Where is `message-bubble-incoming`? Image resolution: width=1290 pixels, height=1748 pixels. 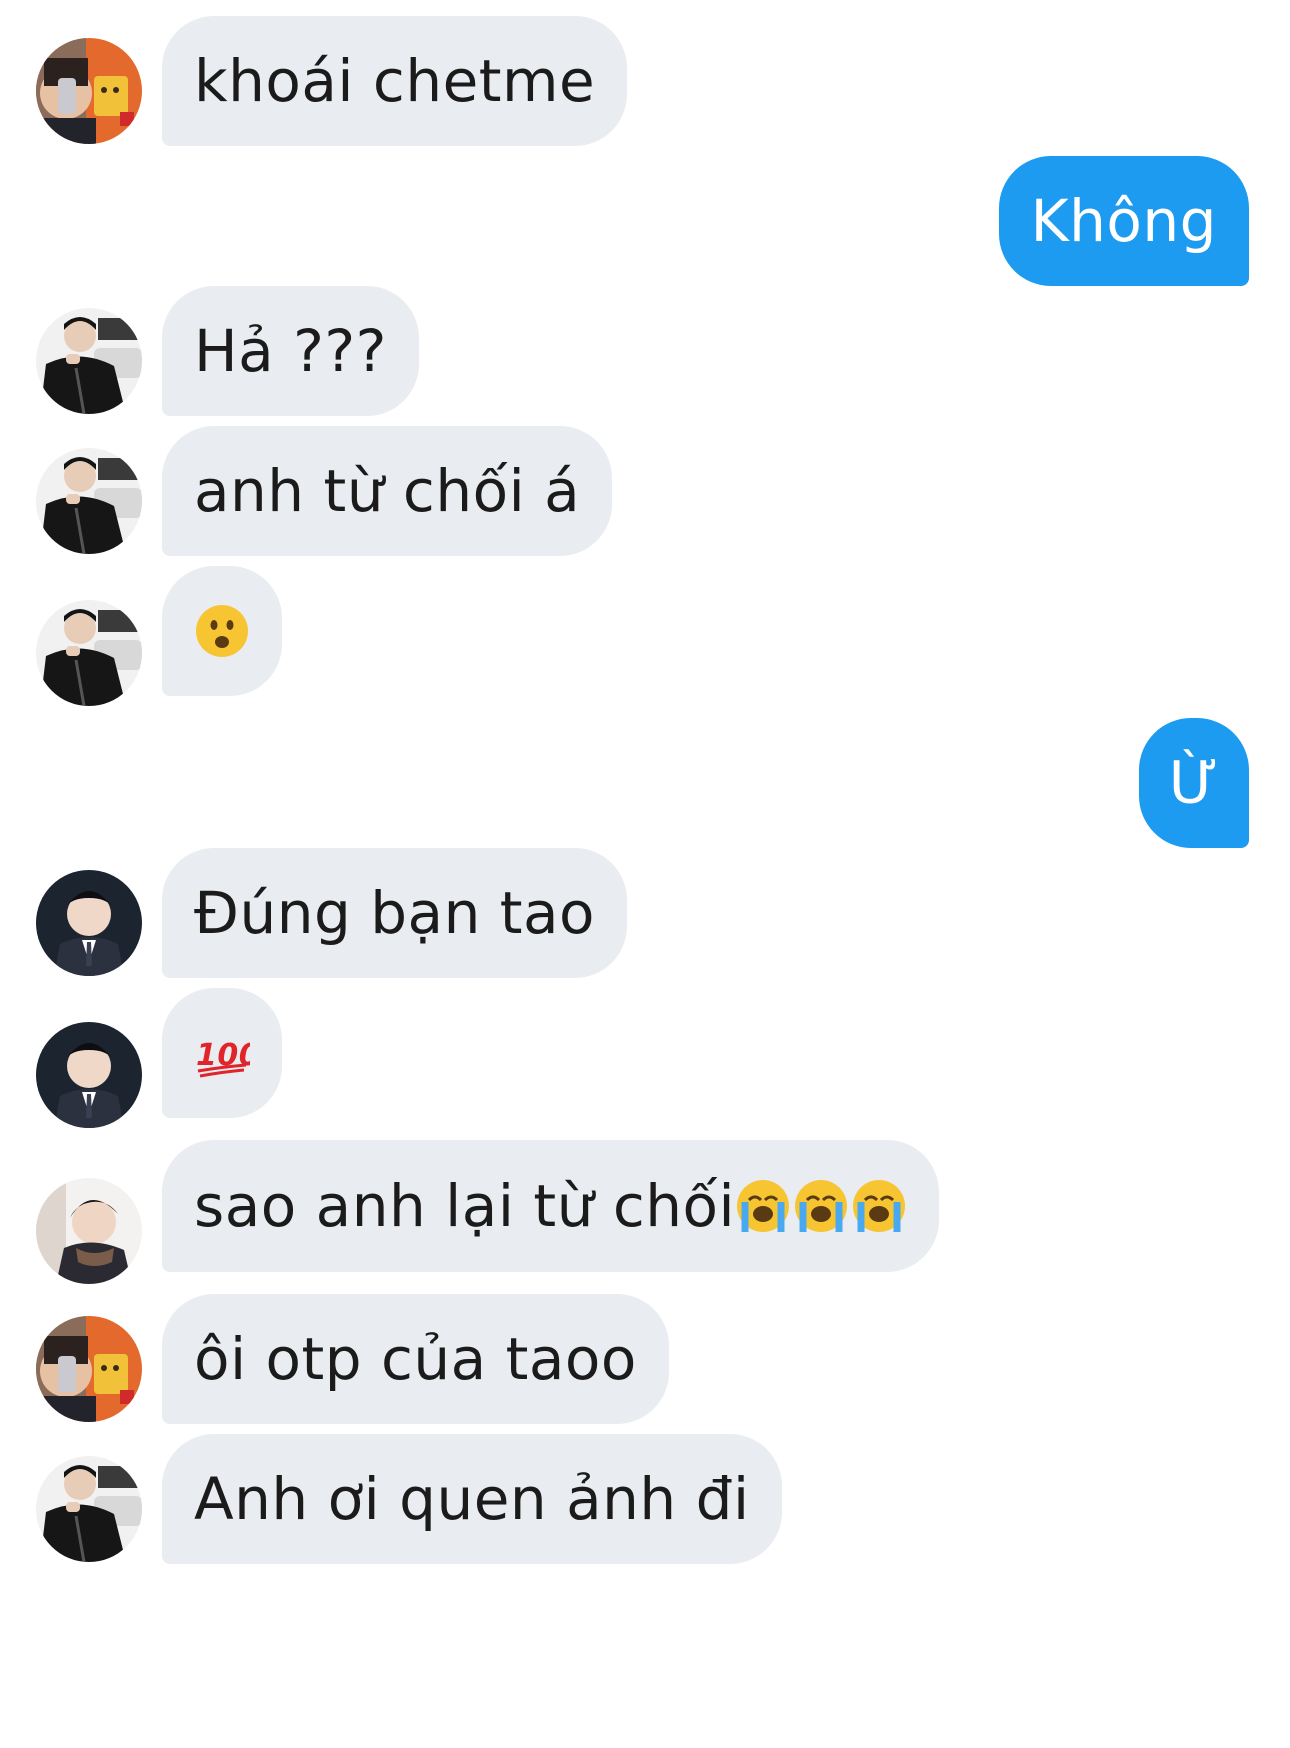 message-bubble-incoming is located at coordinates (222, 631).